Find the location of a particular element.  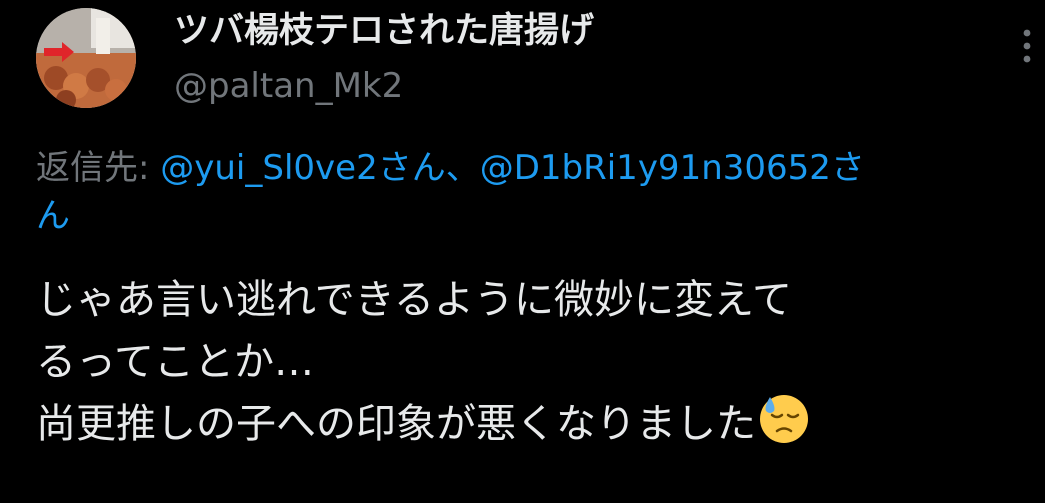

more-vertical-icon is located at coordinates (1027, 46).